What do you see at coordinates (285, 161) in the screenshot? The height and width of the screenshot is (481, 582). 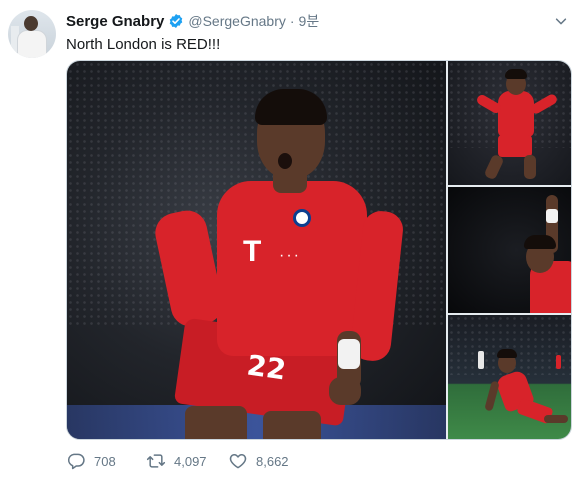 I see `player-mouth` at bounding box center [285, 161].